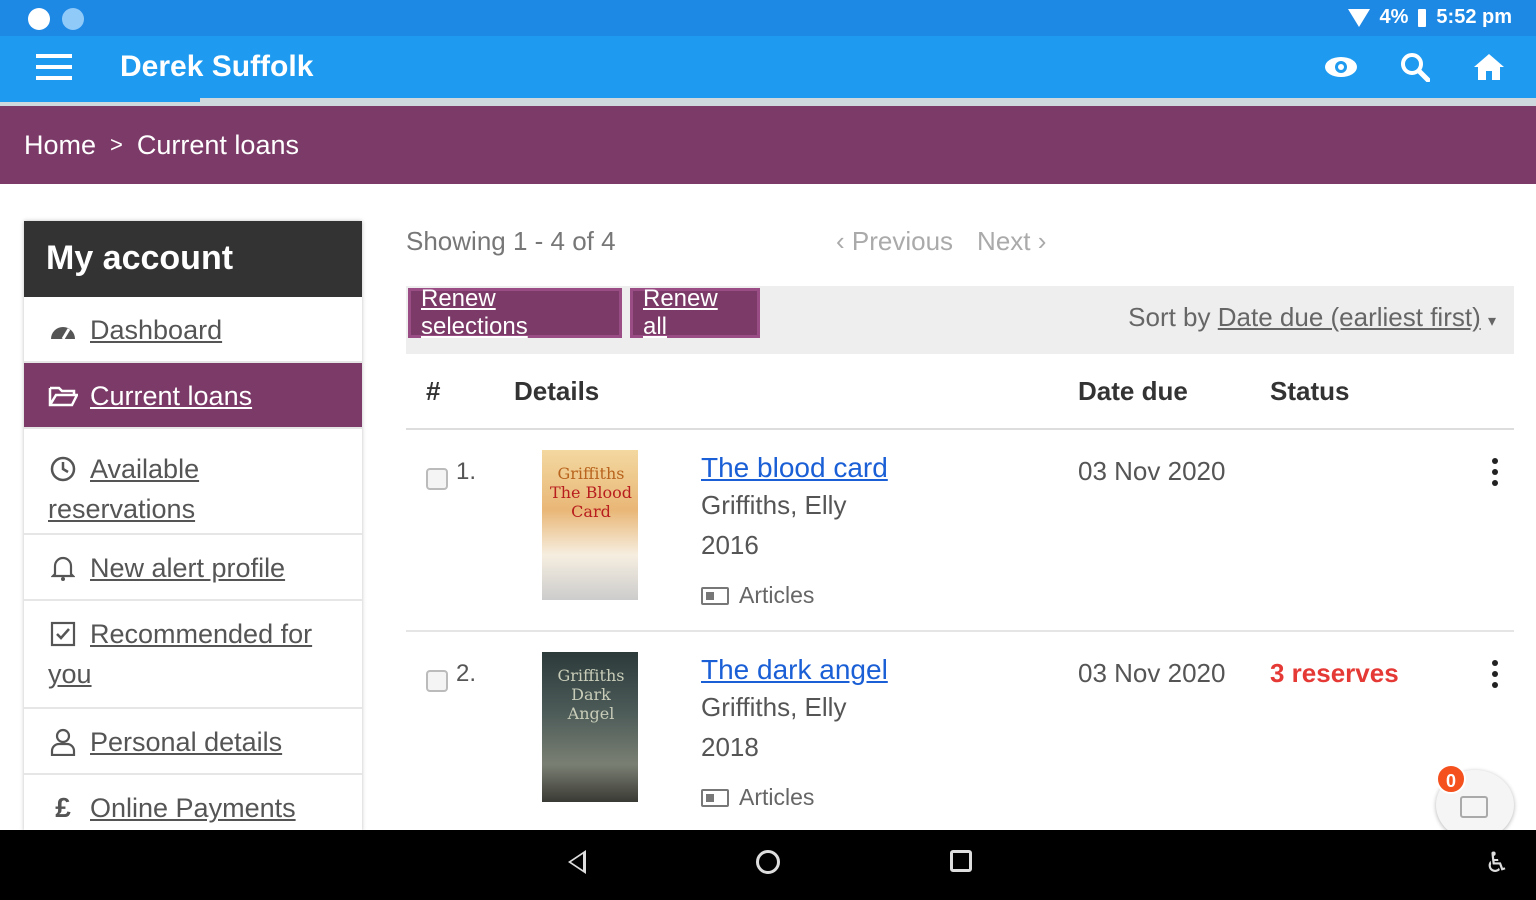 The width and height of the screenshot is (1536, 900). I want to click on sidebar-item-new-alert-profile: New alert profile, so click(193, 568).